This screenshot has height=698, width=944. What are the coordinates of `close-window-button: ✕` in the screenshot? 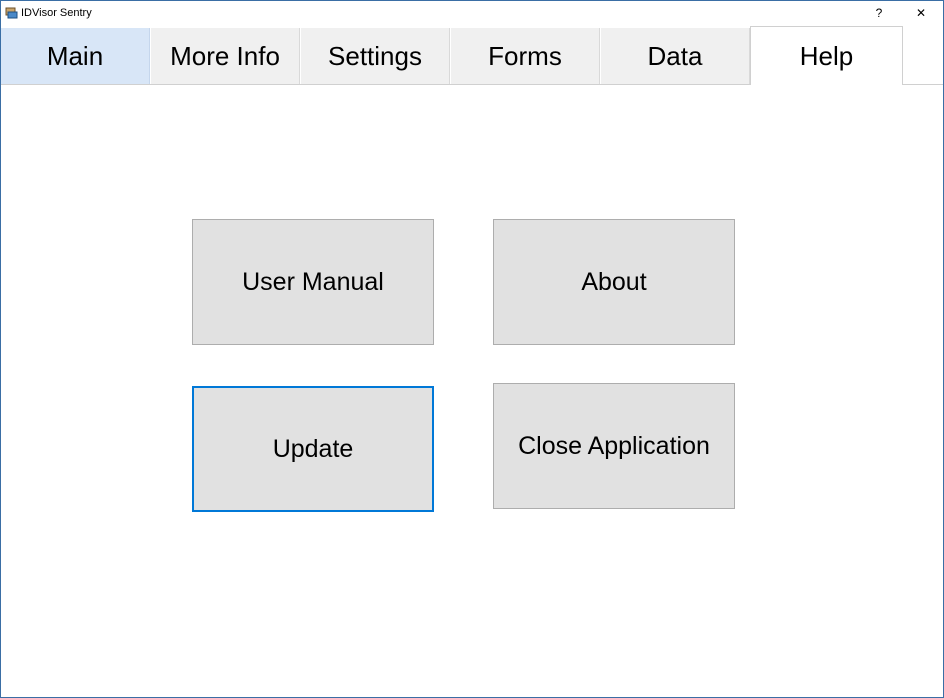 It's located at (921, 13).